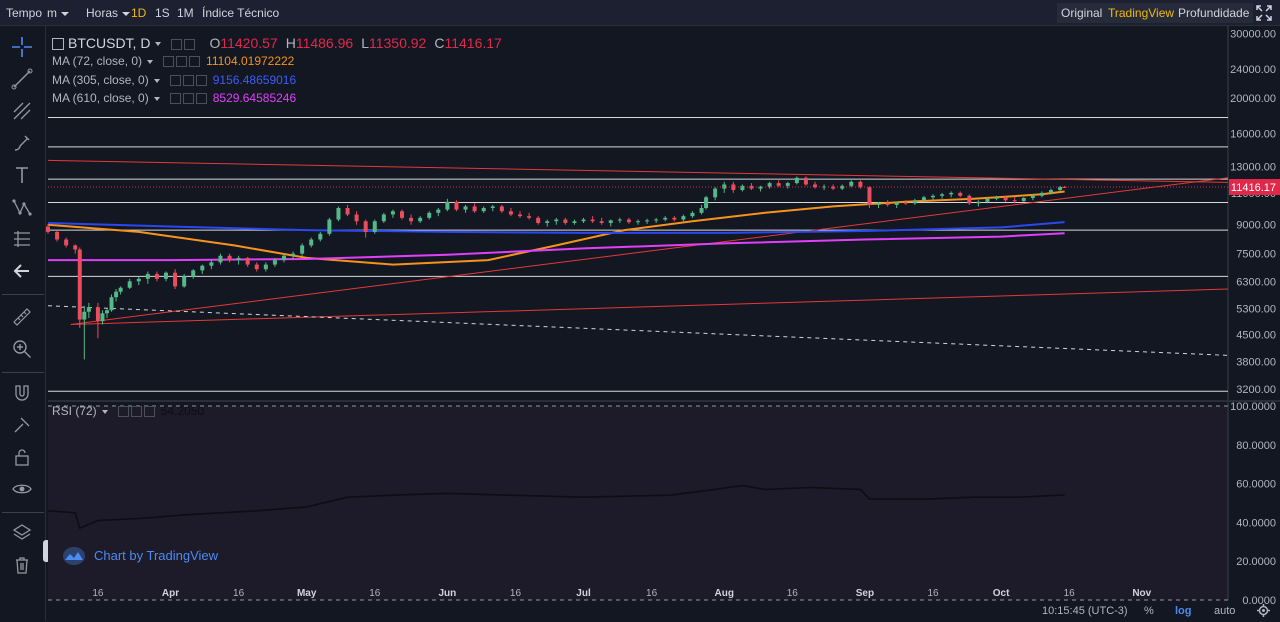 Image resolution: width=1280 pixels, height=622 pixels. Describe the element at coordinates (724, 593) in the screenshot. I see `date-axis-label: Aug` at that location.